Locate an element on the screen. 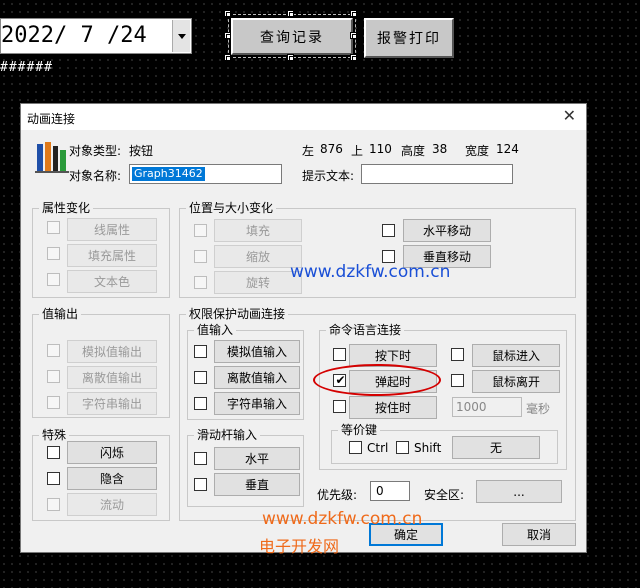 The width and height of the screenshot is (640, 588). mouse-leave-checkbox is located at coordinates (457, 380).